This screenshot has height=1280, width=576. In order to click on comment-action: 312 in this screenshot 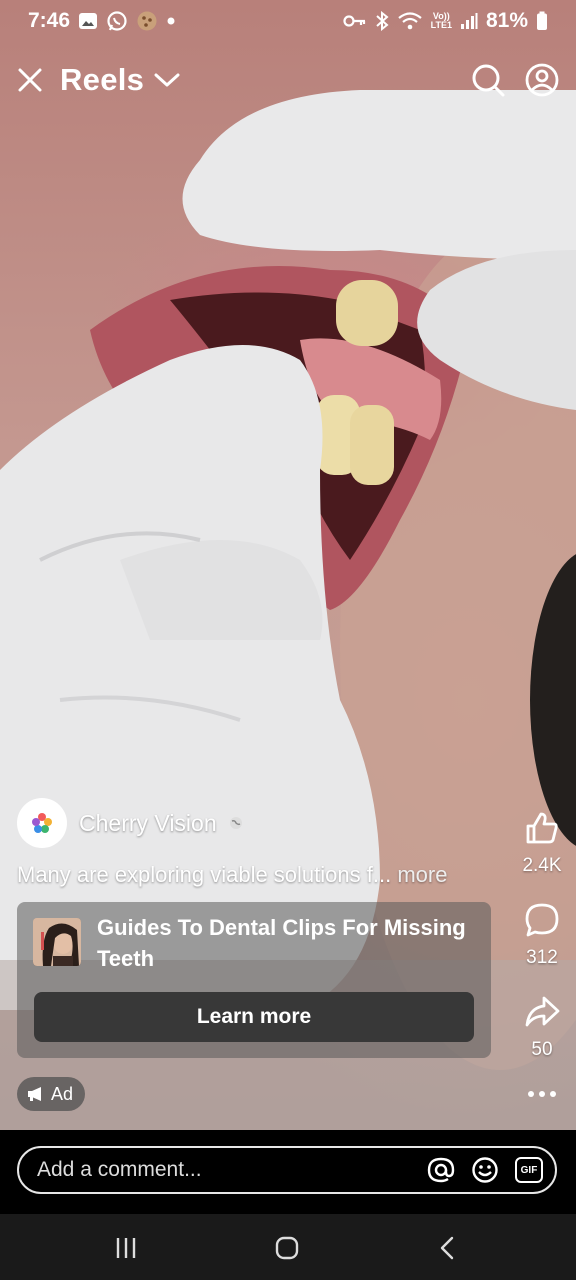, I will do `click(542, 935)`.